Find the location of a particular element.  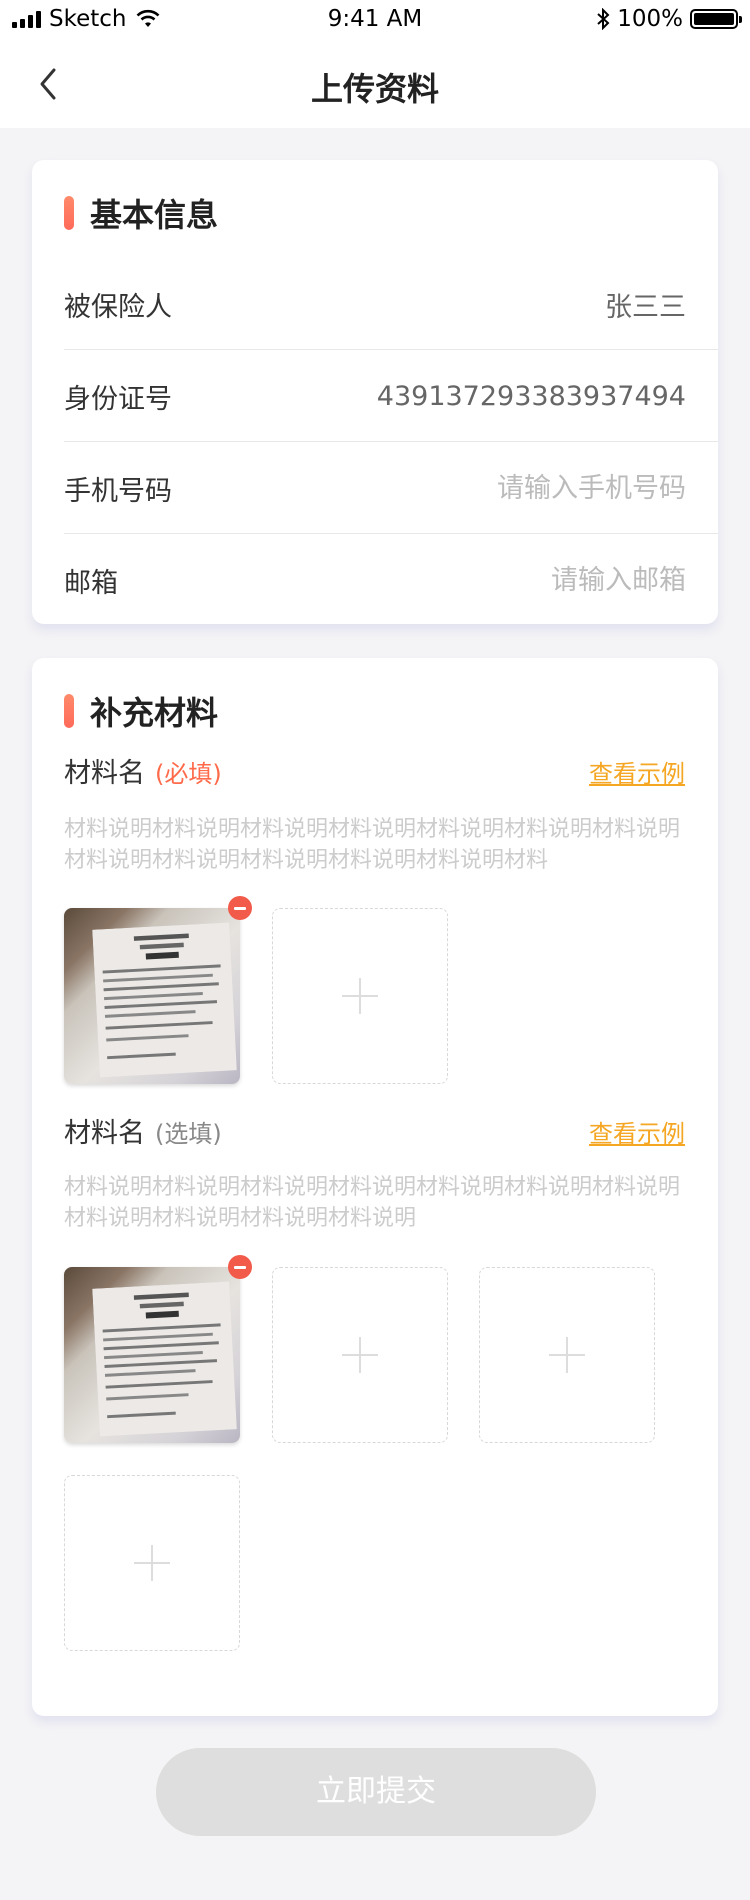

status-bar: Sketch 9:41 AM 100% is located at coordinates (375, 20).